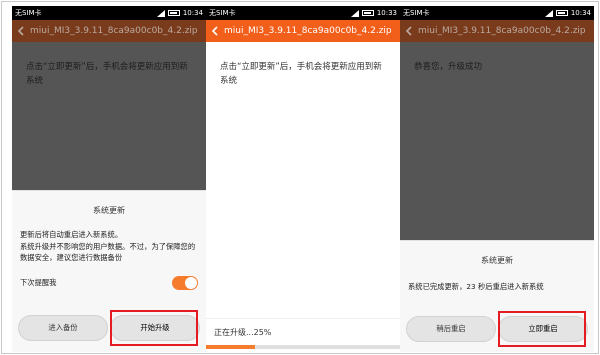  I want to click on progress-bar, so click(303, 347).